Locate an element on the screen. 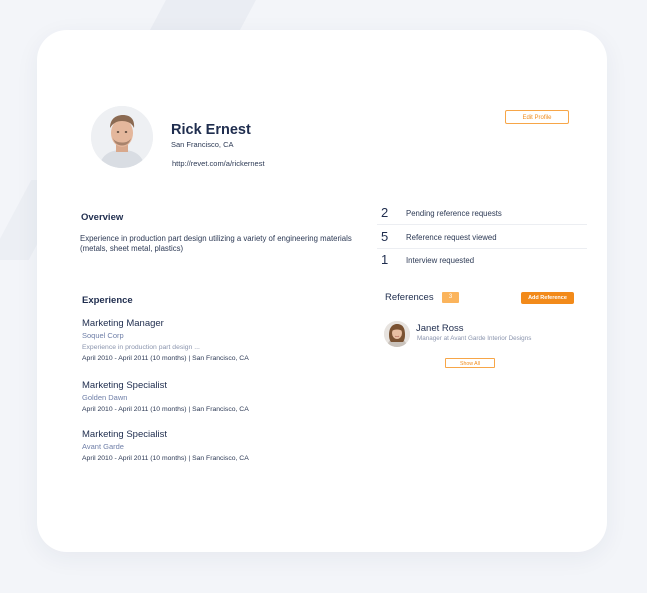  job-company: Soquel Corp is located at coordinates (103, 335).